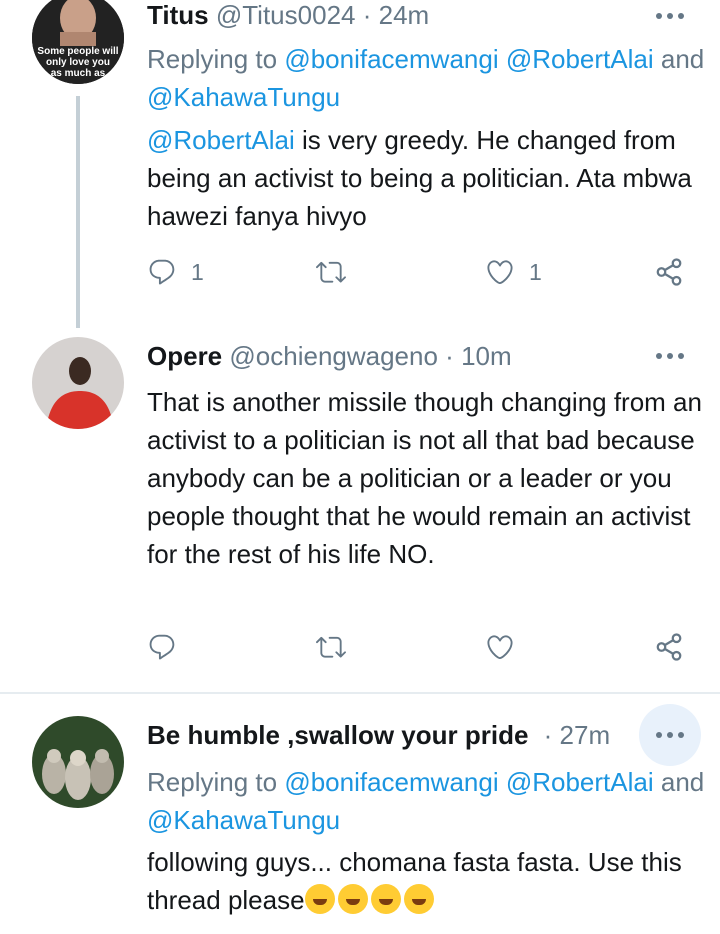  Describe the element at coordinates (78, 212) in the screenshot. I see `thread-line` at that location.